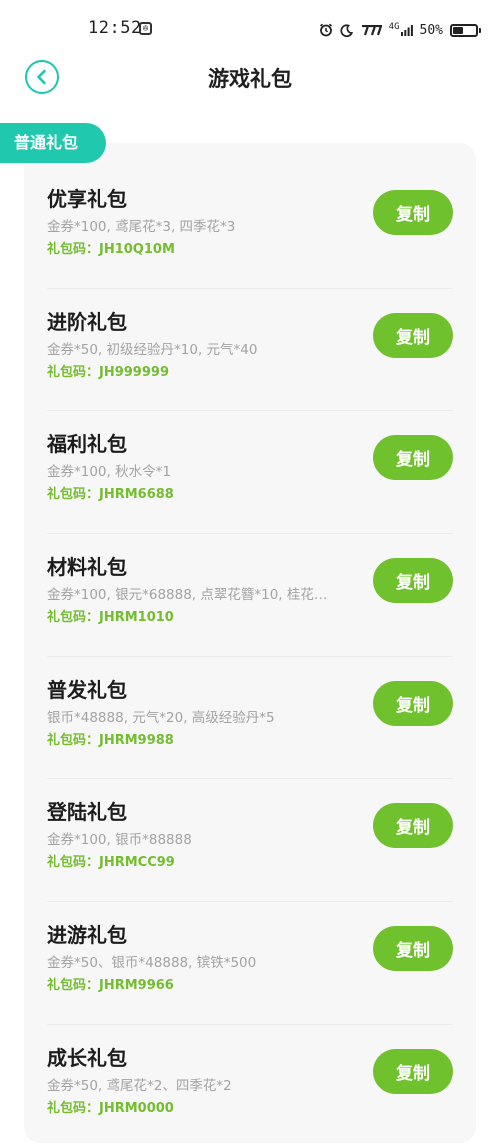 This screenshot has height=1147, width=500. Describe the element at coordinates (110, 495) in the screenshot. I see `gift-code: 礼包码：JHRM6688` at that location.